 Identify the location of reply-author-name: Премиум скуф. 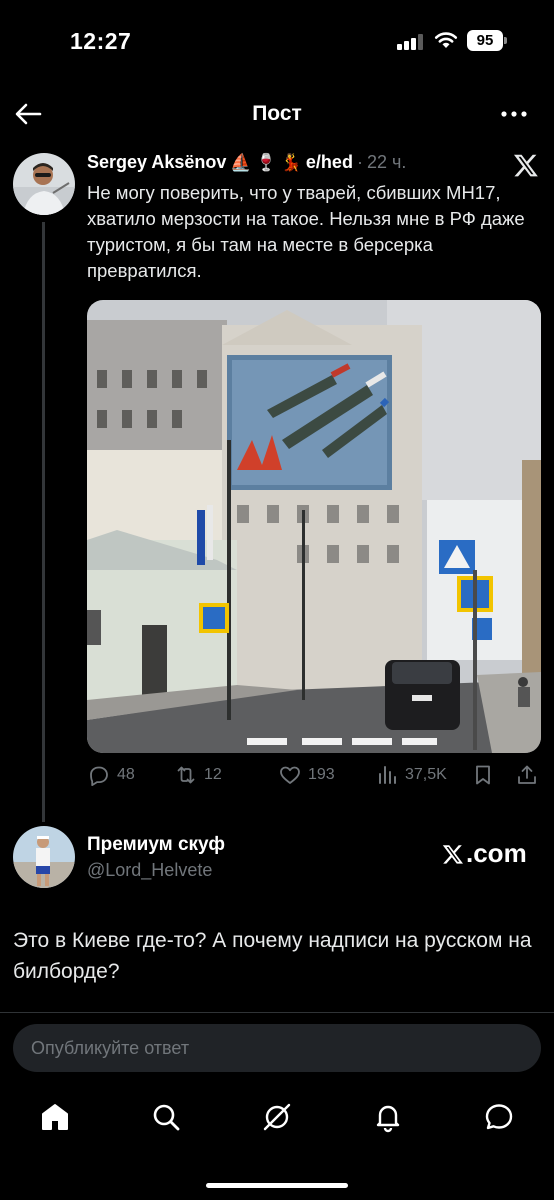
(156, 845).